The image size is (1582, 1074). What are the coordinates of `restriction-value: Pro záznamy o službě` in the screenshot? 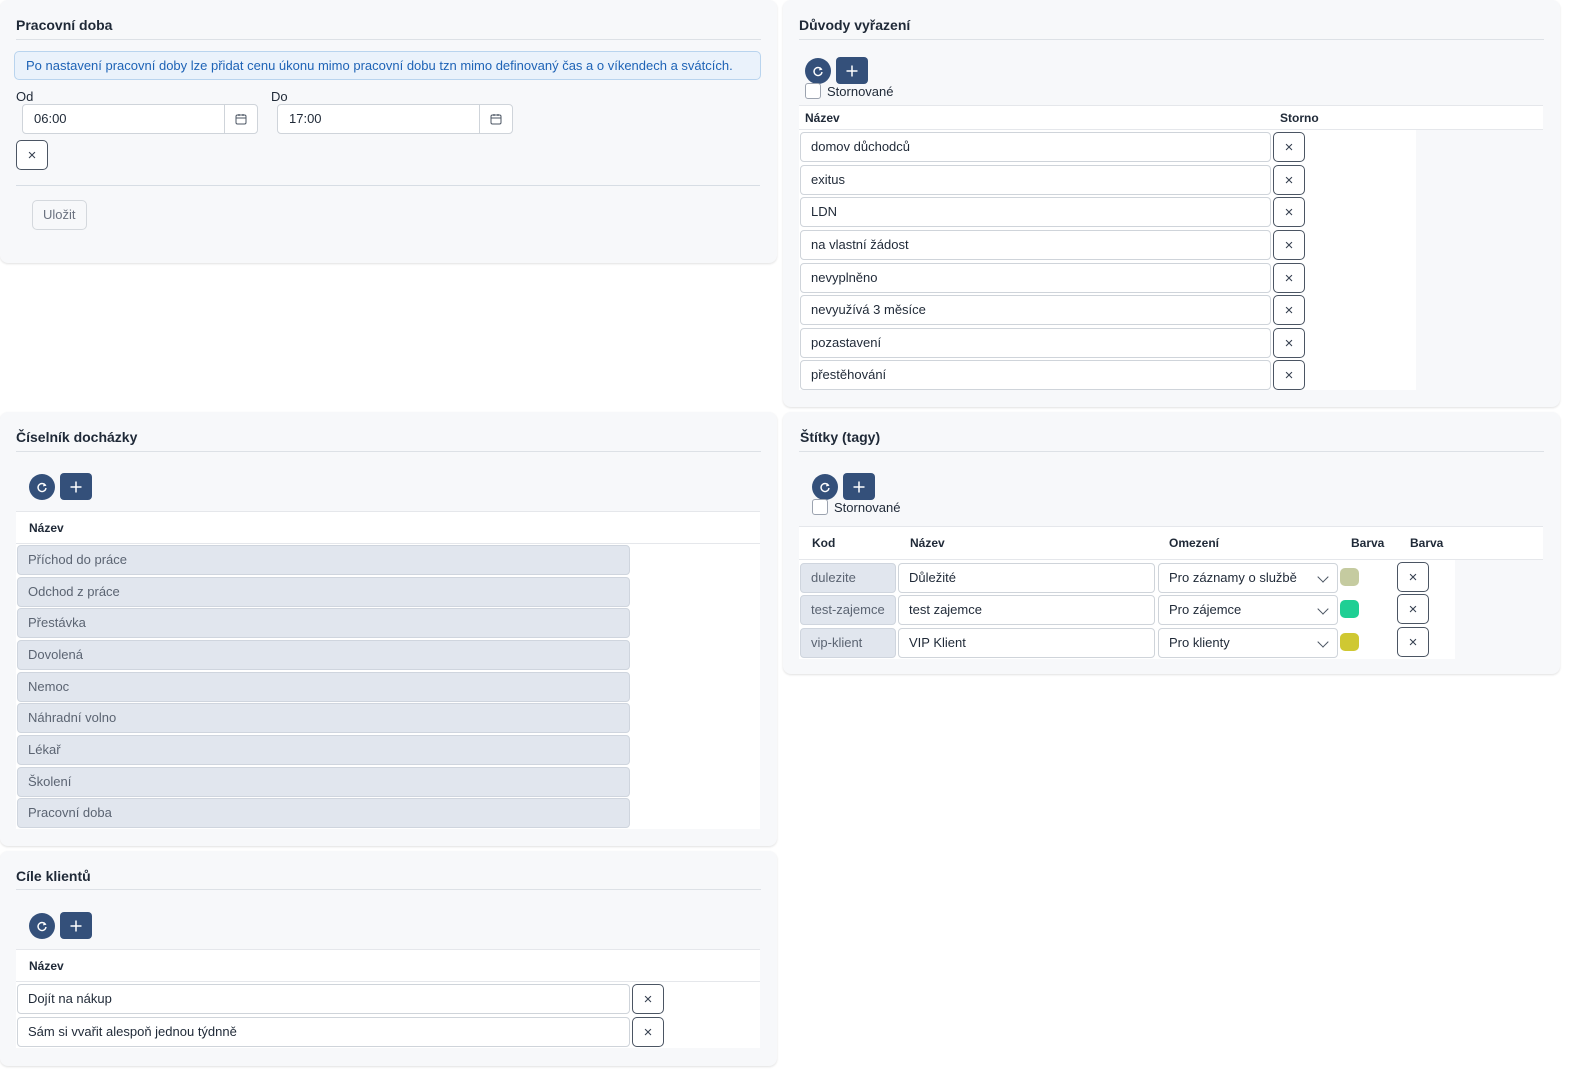 It's located at (1233, 577).